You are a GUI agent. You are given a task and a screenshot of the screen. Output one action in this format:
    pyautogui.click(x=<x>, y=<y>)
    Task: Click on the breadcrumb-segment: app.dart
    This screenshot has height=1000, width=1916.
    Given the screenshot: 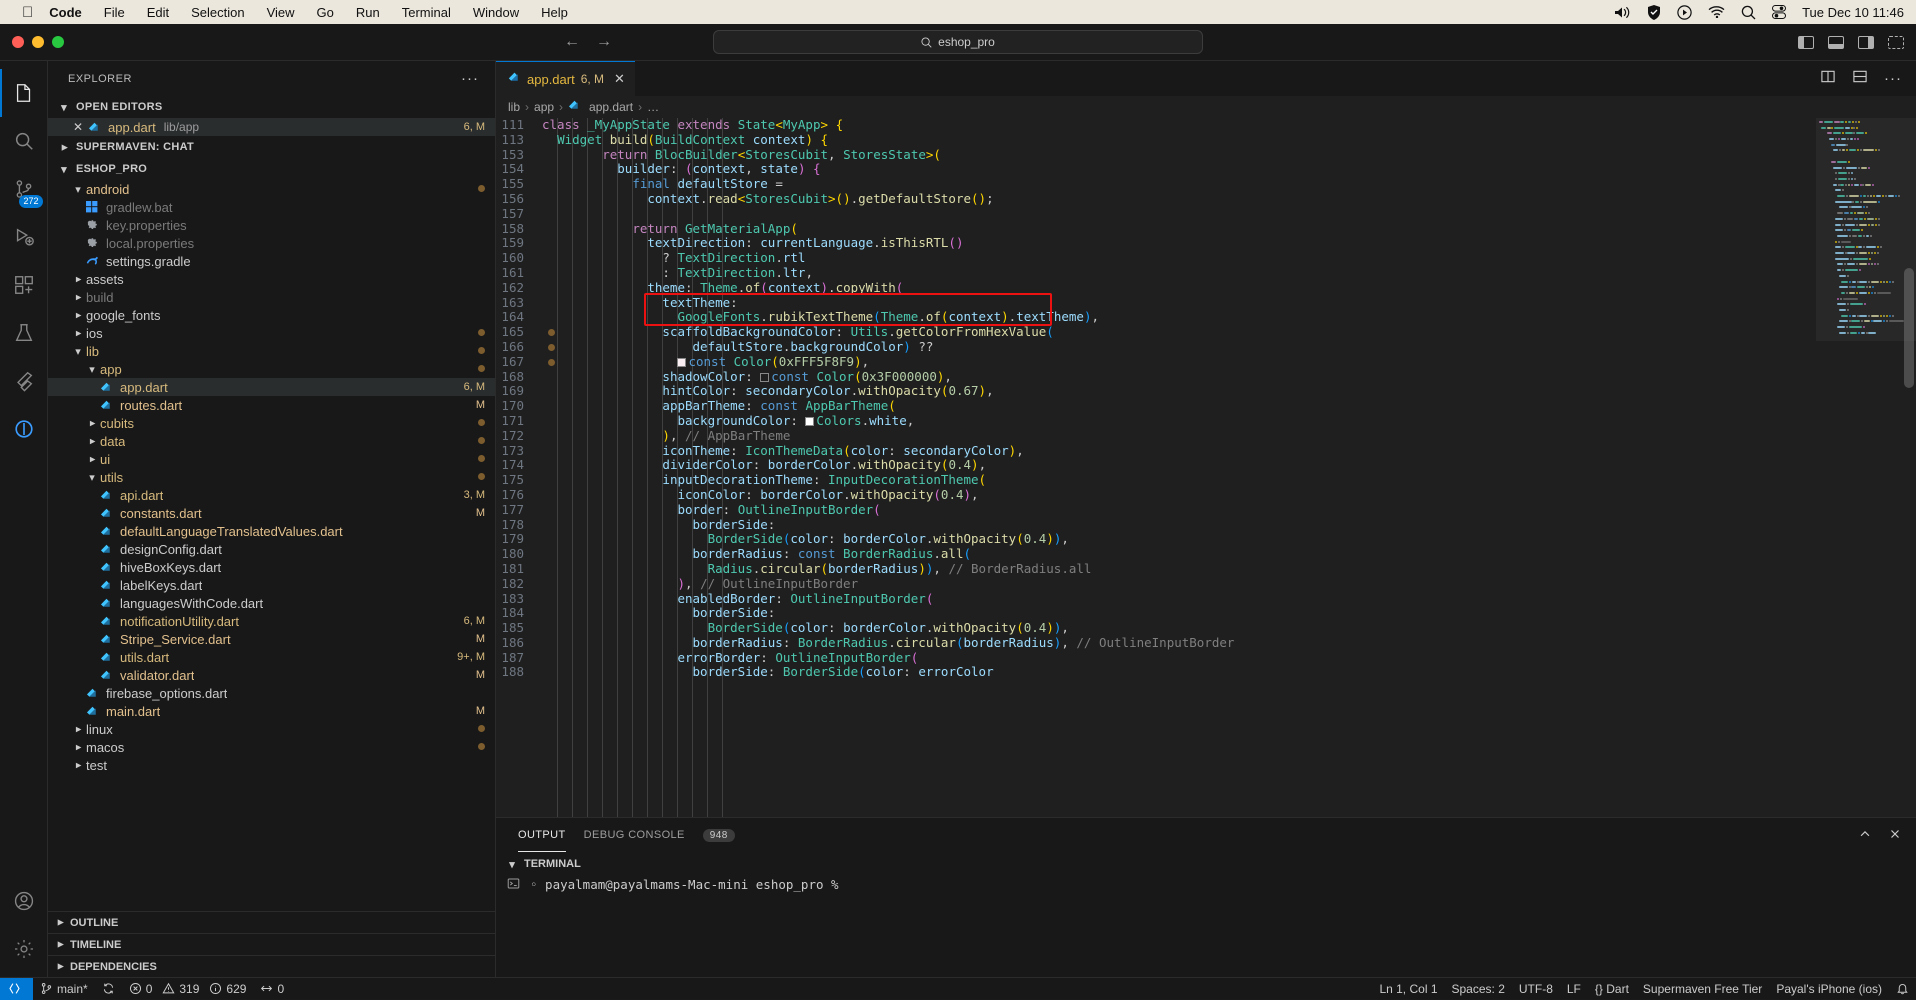 What is the action you would take?
    pyautogui.click(x=611, y=107)
    